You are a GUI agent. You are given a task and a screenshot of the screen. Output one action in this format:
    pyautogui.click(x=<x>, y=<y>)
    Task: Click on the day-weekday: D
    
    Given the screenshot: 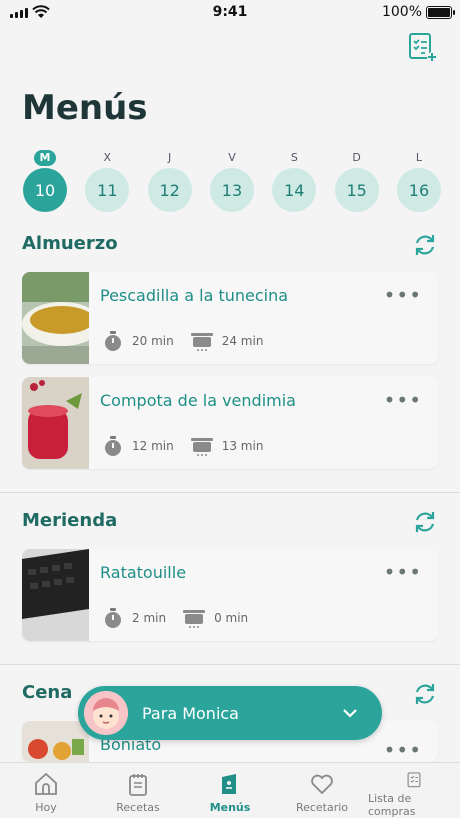 What is the action you would take?
    pyautogui.click(x=356, y=157)
    